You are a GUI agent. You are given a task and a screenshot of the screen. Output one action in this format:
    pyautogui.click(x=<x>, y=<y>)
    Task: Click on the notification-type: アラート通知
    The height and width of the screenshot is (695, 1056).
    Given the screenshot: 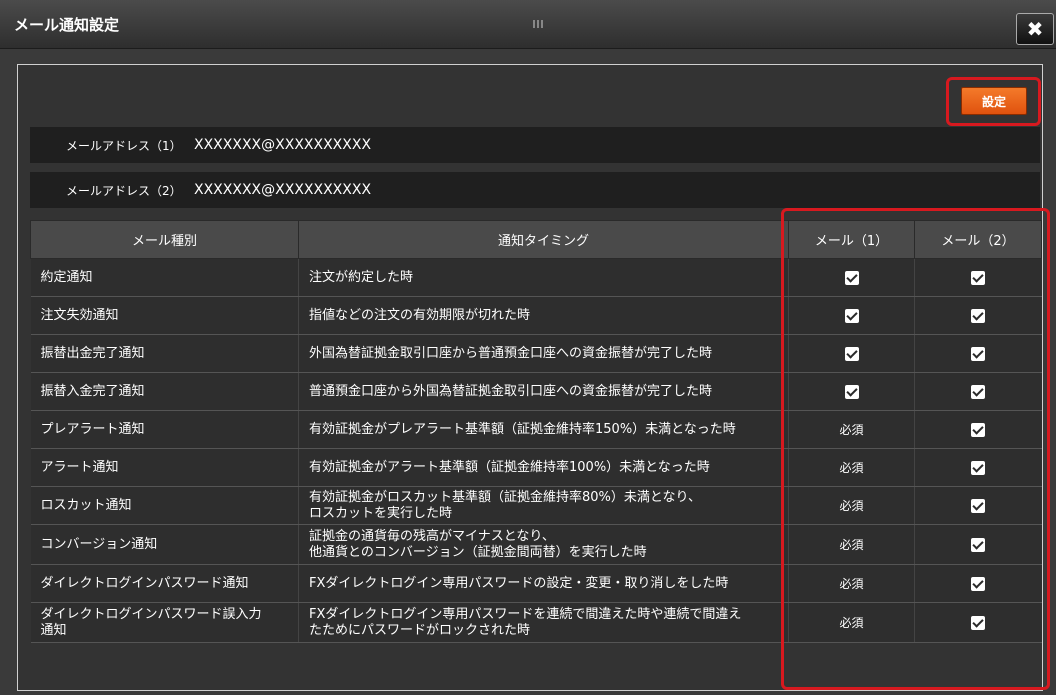 What is the action you would take?
    pyautogui.click(x=164, y=467)
    